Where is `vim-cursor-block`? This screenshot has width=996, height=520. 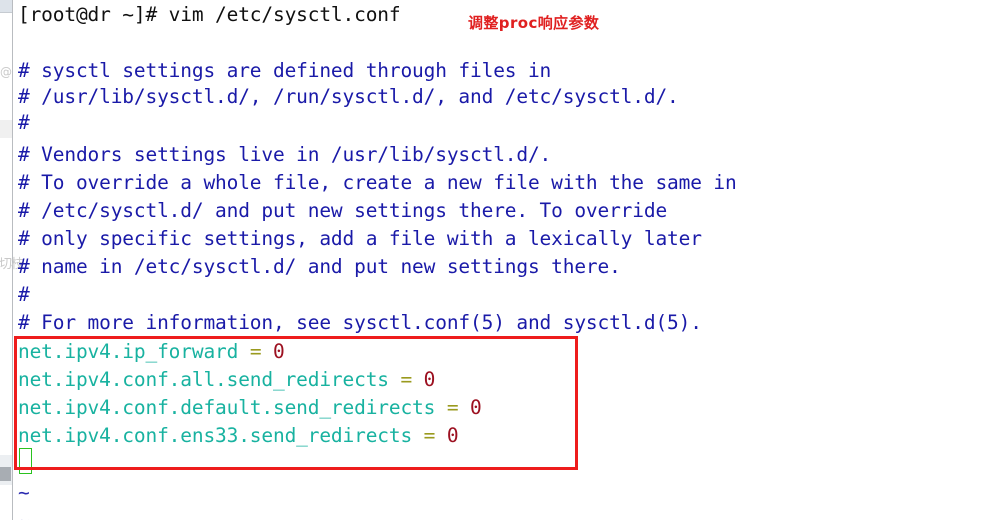
vim-cursor-block is located at coordinates (25, 461).